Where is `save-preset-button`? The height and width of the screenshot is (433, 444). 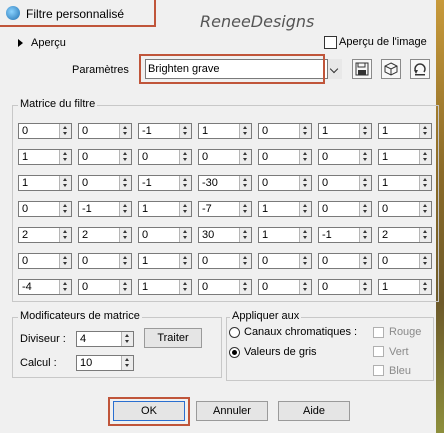
save-preset-button is located at coordinates (362, 69).